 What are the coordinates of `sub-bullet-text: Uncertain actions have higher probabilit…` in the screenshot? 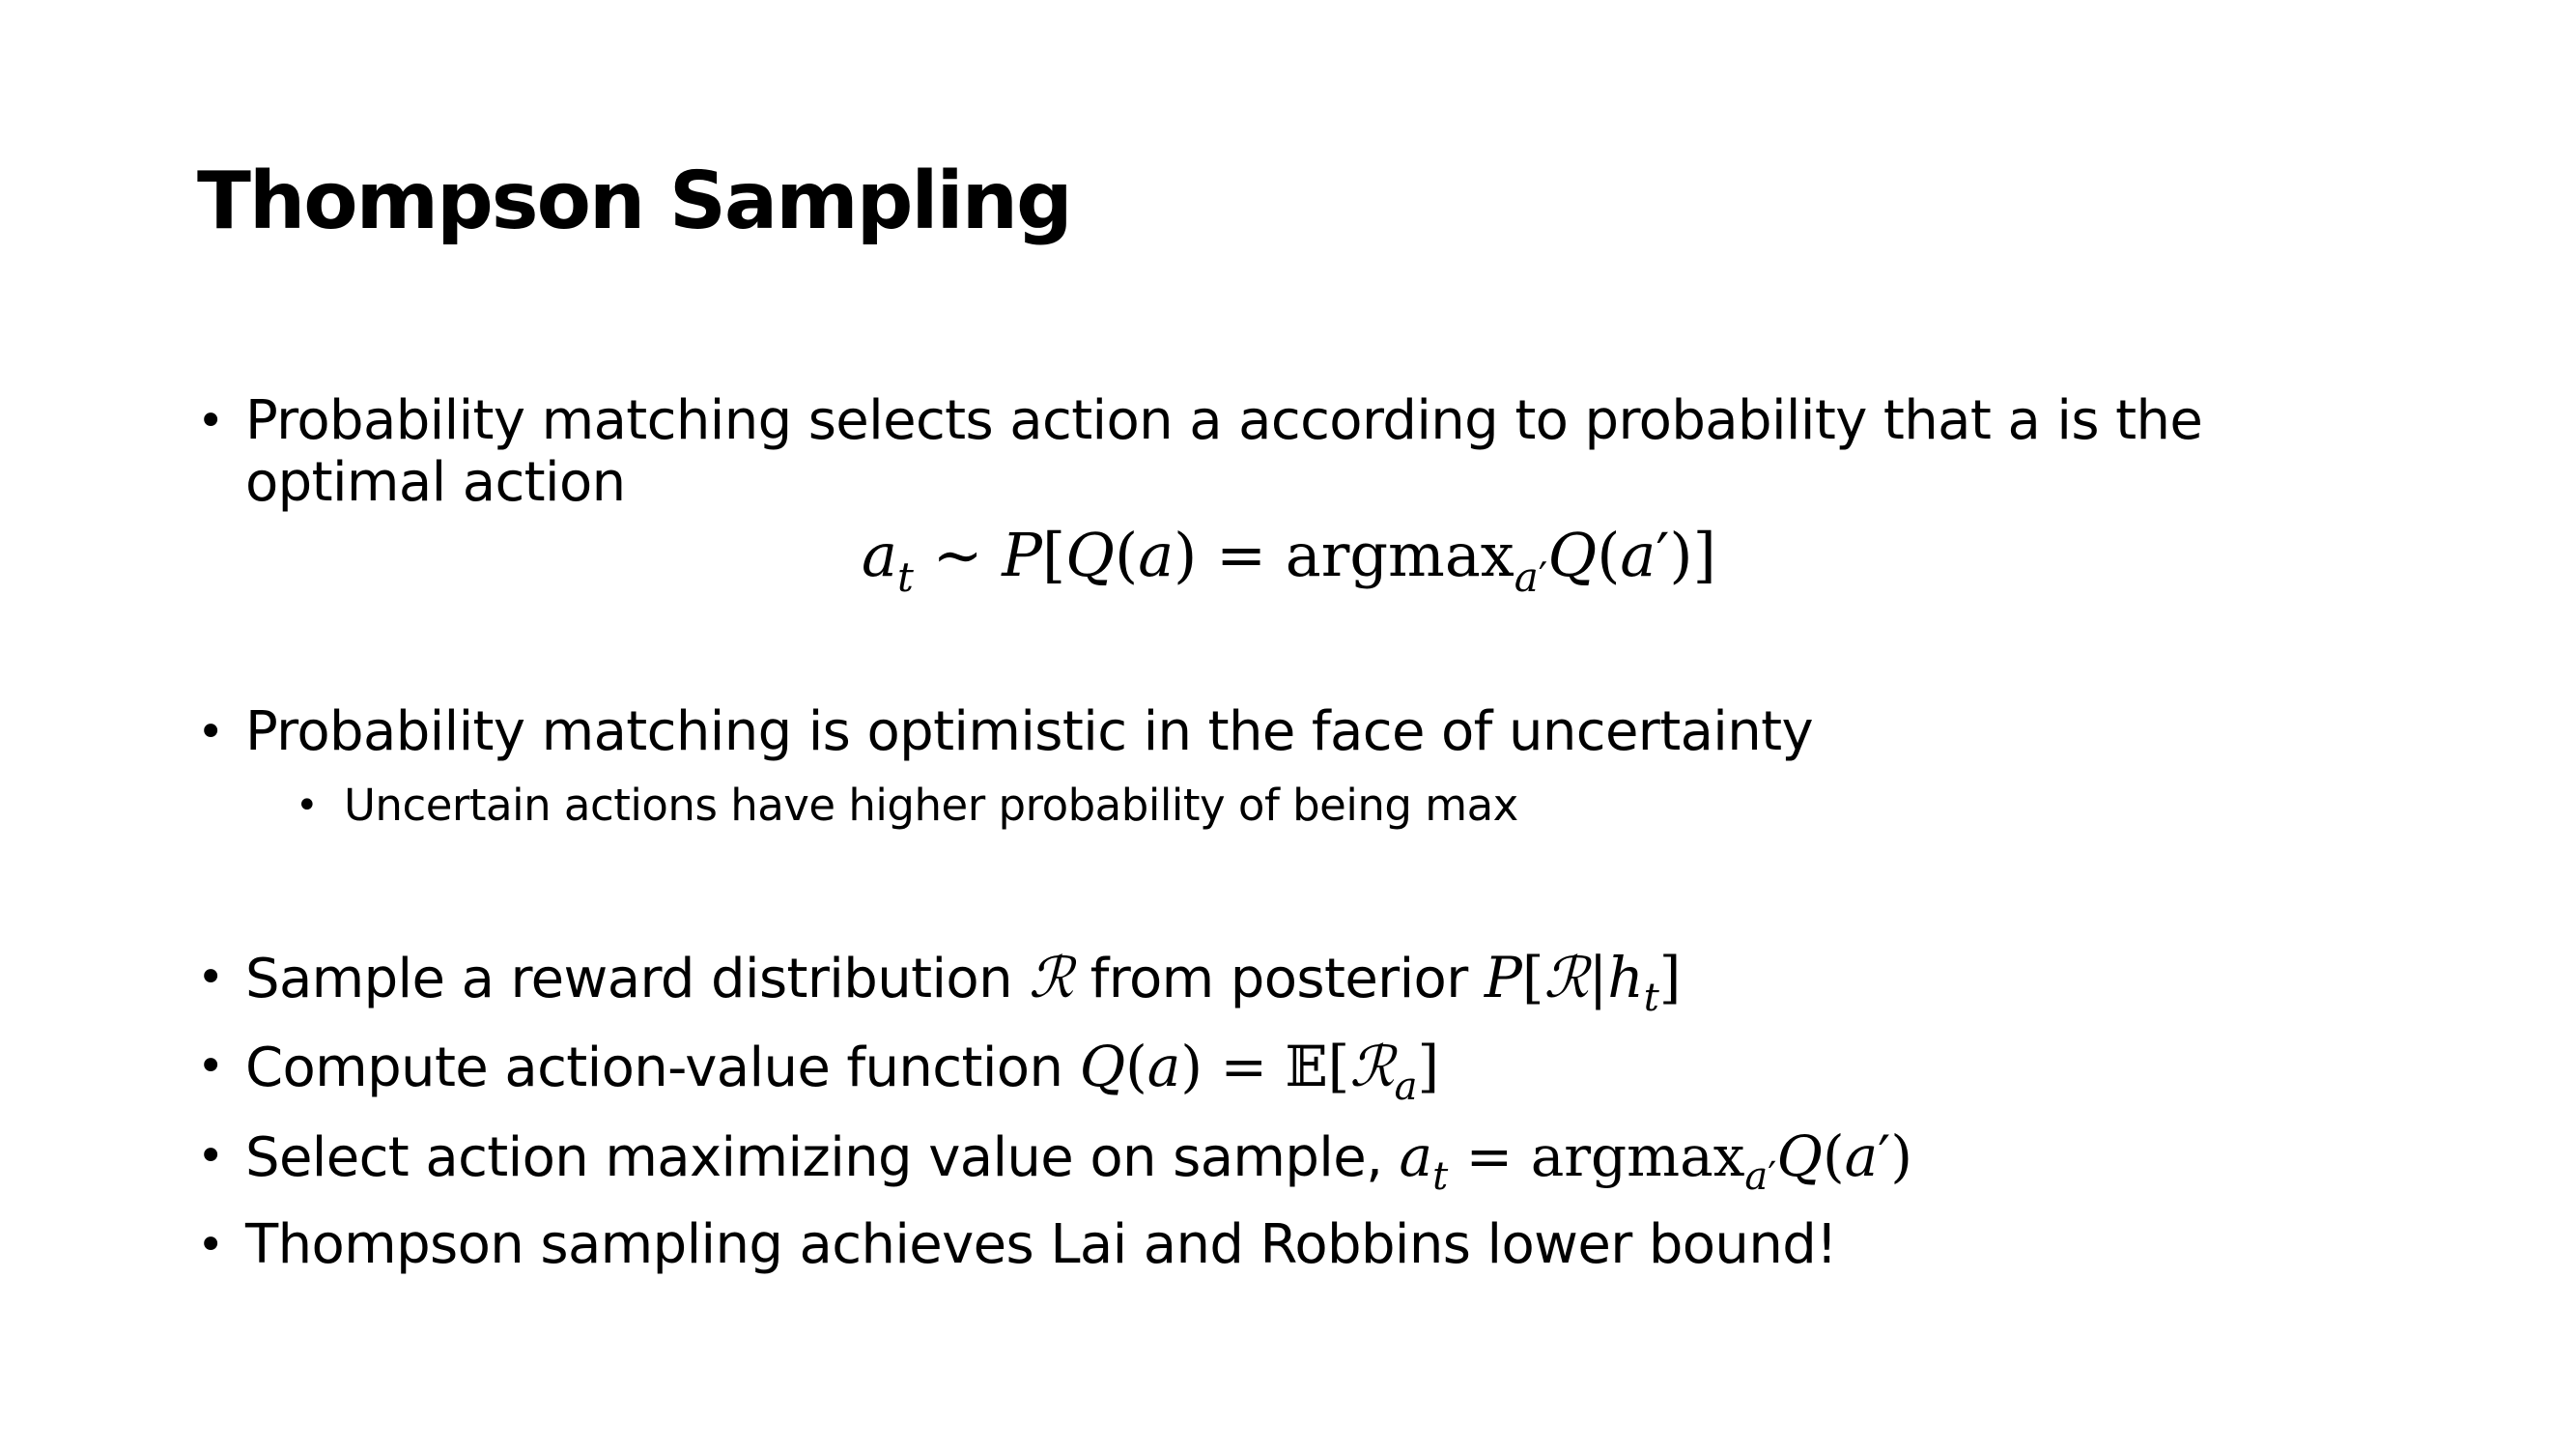 It's located at (931, 805).